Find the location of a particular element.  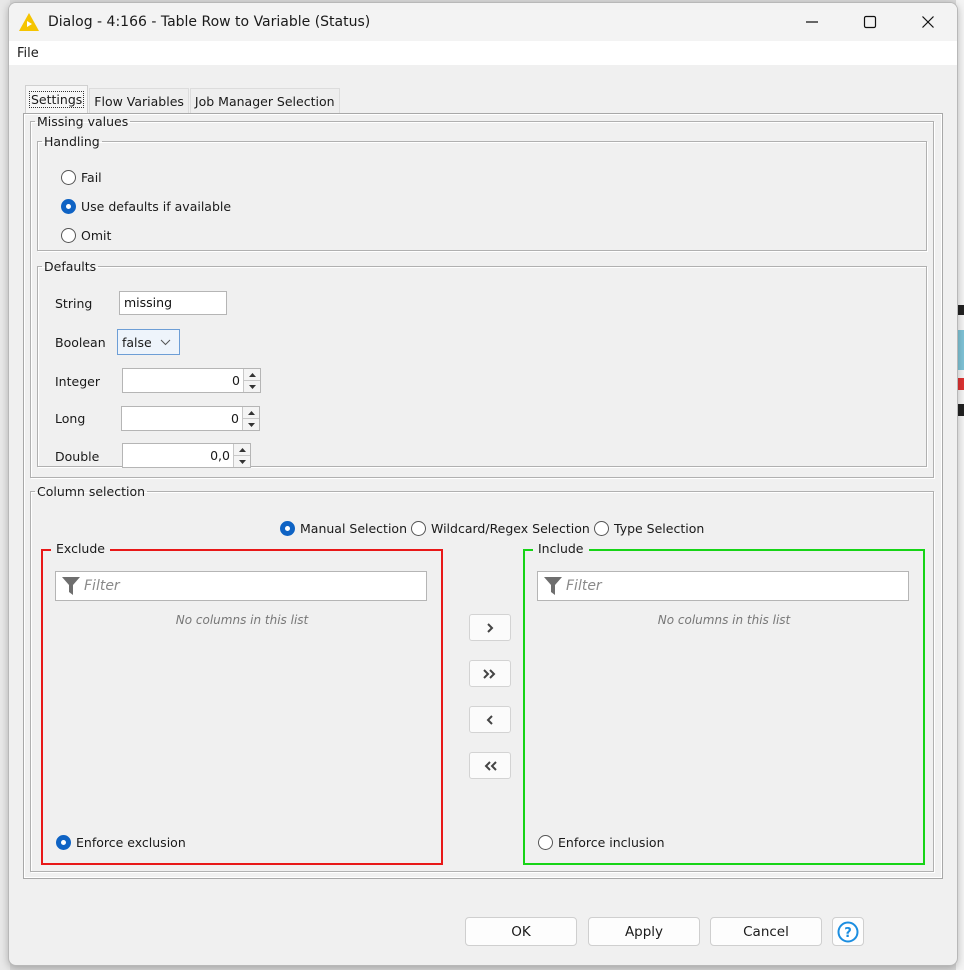

double-label: Double is located at coordinates (77, 456).